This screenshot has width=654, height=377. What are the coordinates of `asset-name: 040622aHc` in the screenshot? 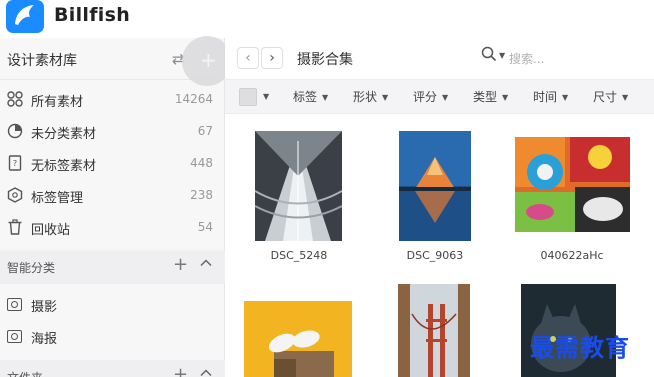 It's located at (572, 255).